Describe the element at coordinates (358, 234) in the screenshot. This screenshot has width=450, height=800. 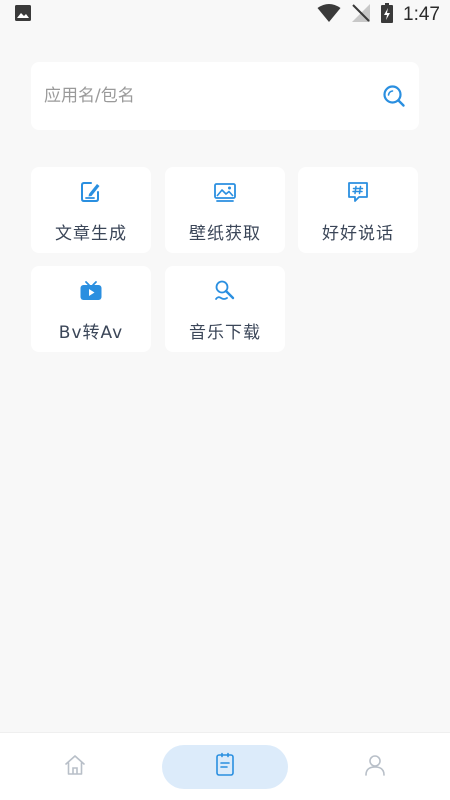
I see `tool-card-label: 好好说话` at that location.